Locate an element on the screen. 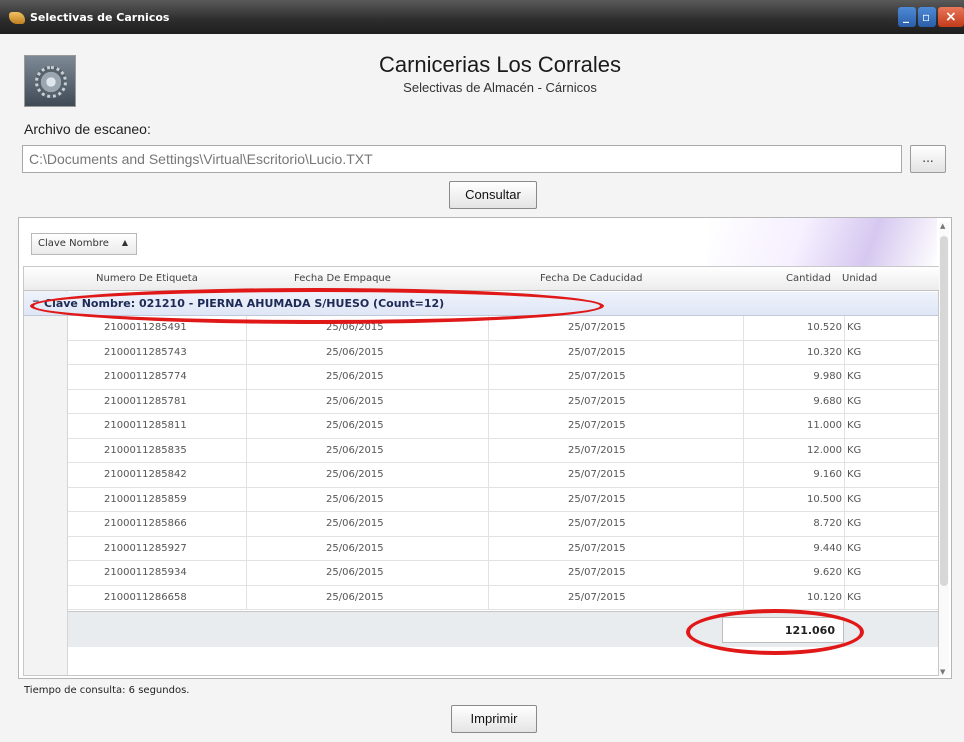  table-row: 2100011285934 25/06/2015 25/07/2015 9.620 KG is located at coordinates (503, 573).